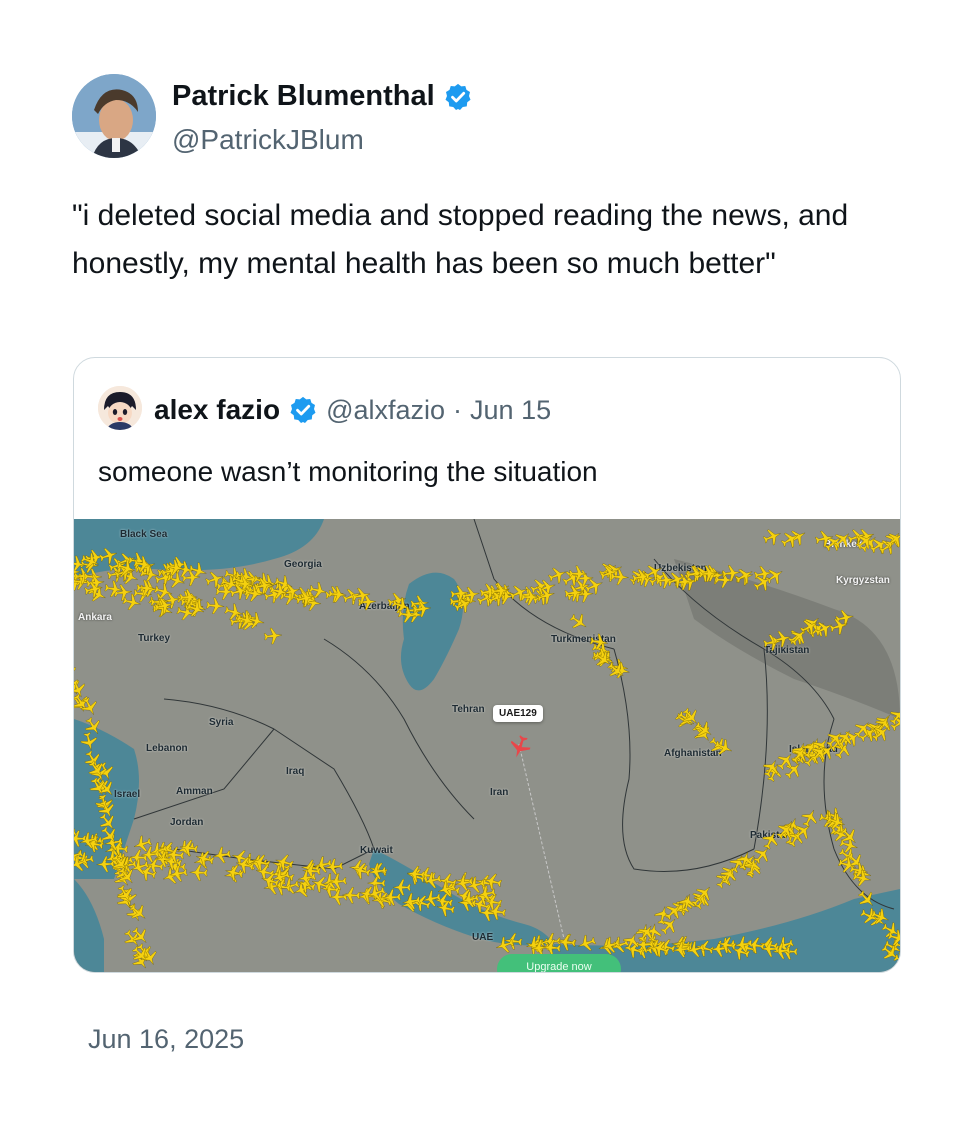  Describe the element at coordinates (217, 410) in the screenshot. I see `quoted-author-name: alex fazio` at that location.